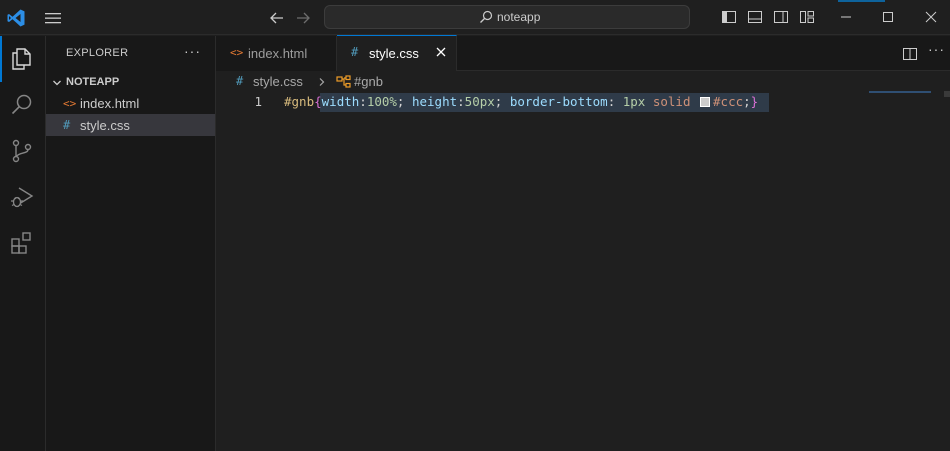 The width and height of the screenshot is (950, 451). Describe the element at coordinates (318, 101) in the screenshot. I see `open-brace: {` at that location.